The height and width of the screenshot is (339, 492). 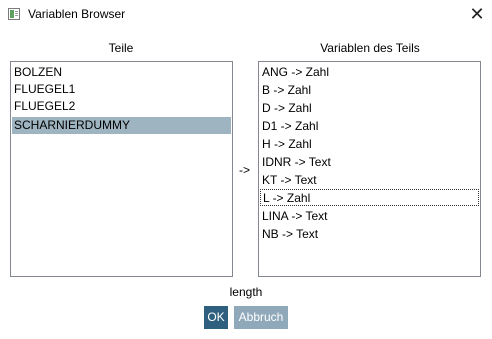 What do you see at coordinates (121, 125) in the screenshot?
I see `list-item-selected: SCHARNIERDUMMY` at bounding box center [121, 125].